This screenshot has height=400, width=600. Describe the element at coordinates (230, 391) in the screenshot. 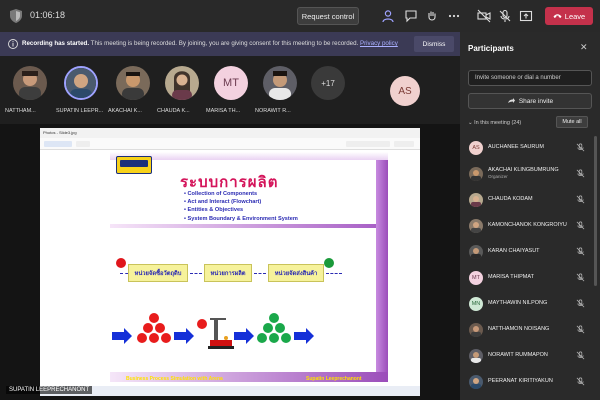

I see `windows-taskbar` at that location.